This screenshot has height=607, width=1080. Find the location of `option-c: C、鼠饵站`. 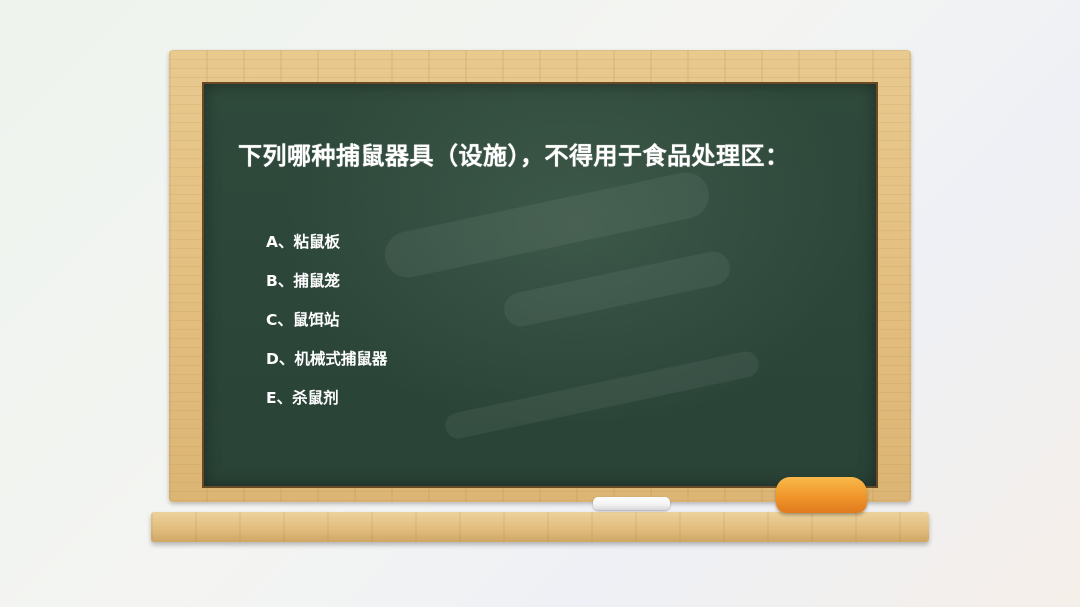

option-c: C、鼠饵站 is located at coordinates (326, 326).